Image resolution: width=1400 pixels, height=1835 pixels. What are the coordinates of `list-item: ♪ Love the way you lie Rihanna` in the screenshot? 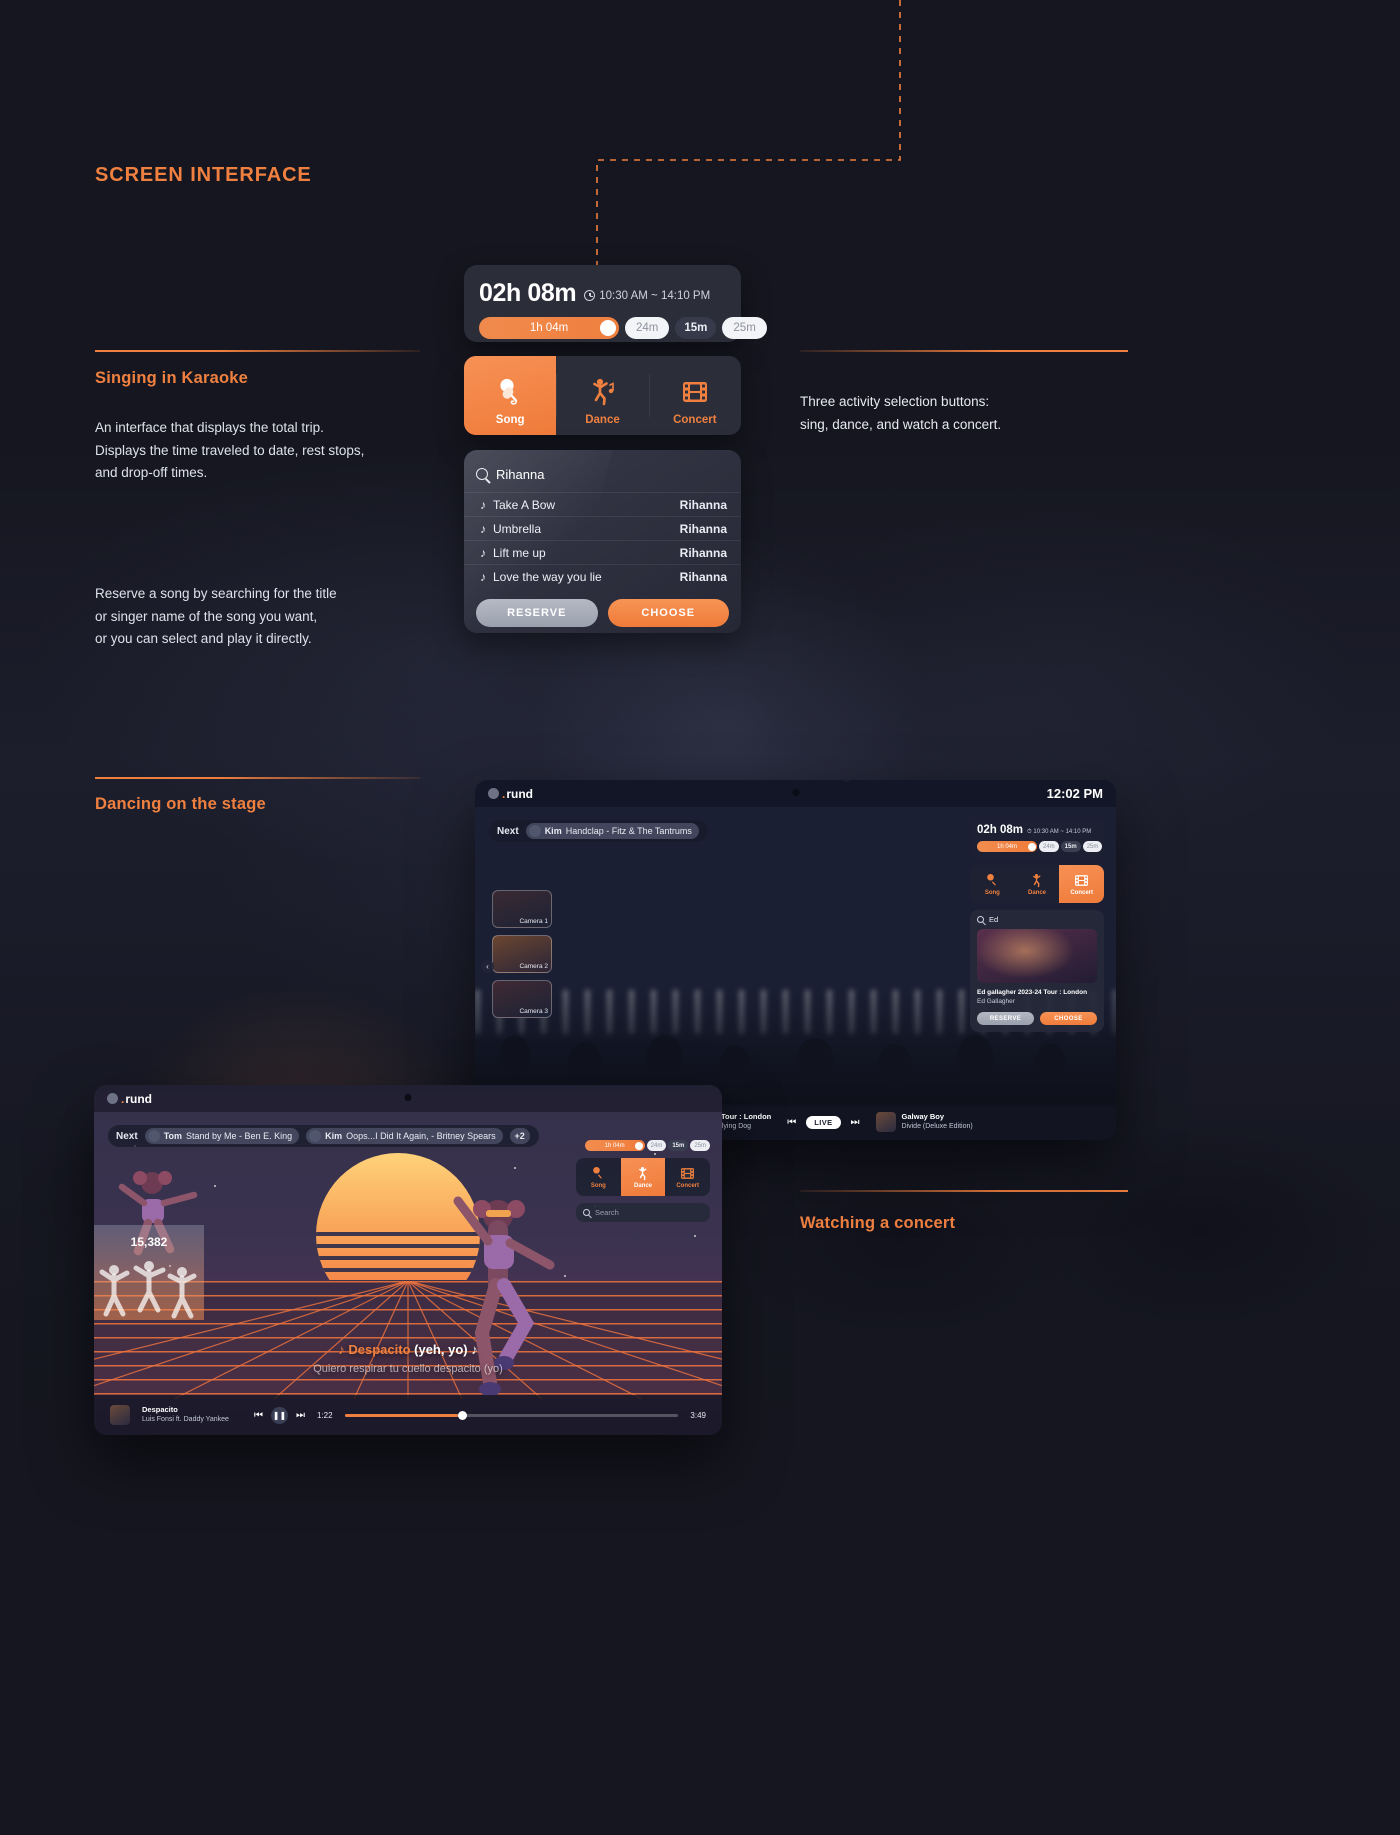 It's located at (602, 576).